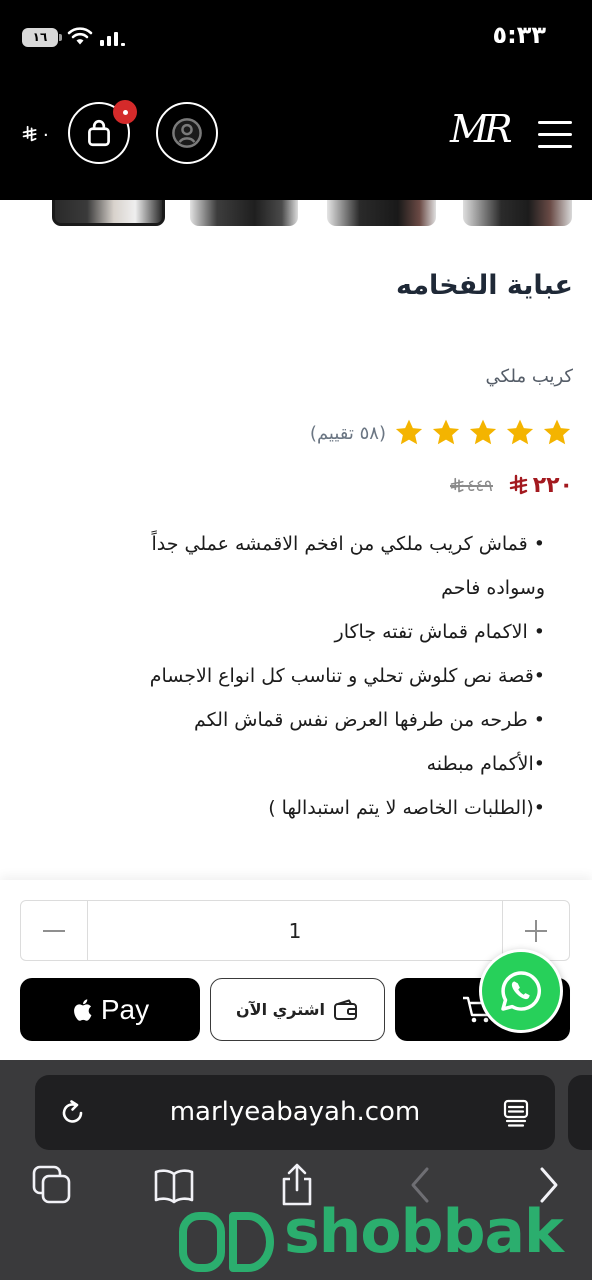 The width and height of the screenshot is (592, 1280). I want to click on current-price: ٢٢٠, so click(552, 485).